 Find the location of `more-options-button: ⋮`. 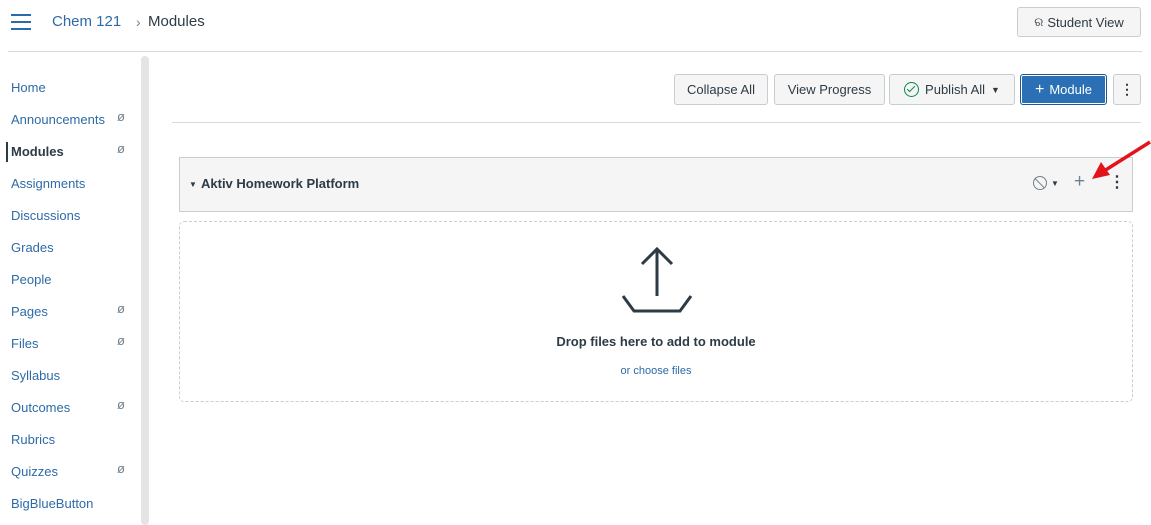

more-options-button: ⋮ is located at coordinates (1127, 89).